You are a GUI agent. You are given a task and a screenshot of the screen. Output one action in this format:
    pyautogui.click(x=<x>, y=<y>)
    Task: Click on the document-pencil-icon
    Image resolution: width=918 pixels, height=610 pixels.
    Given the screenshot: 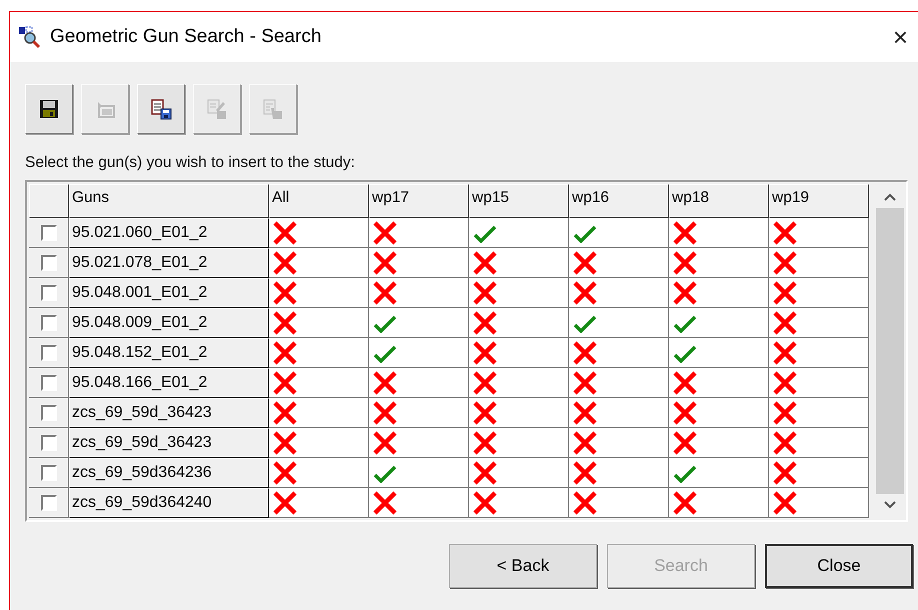 What is the action you would take?
    pyautogui.click(x=217, y=109)
    